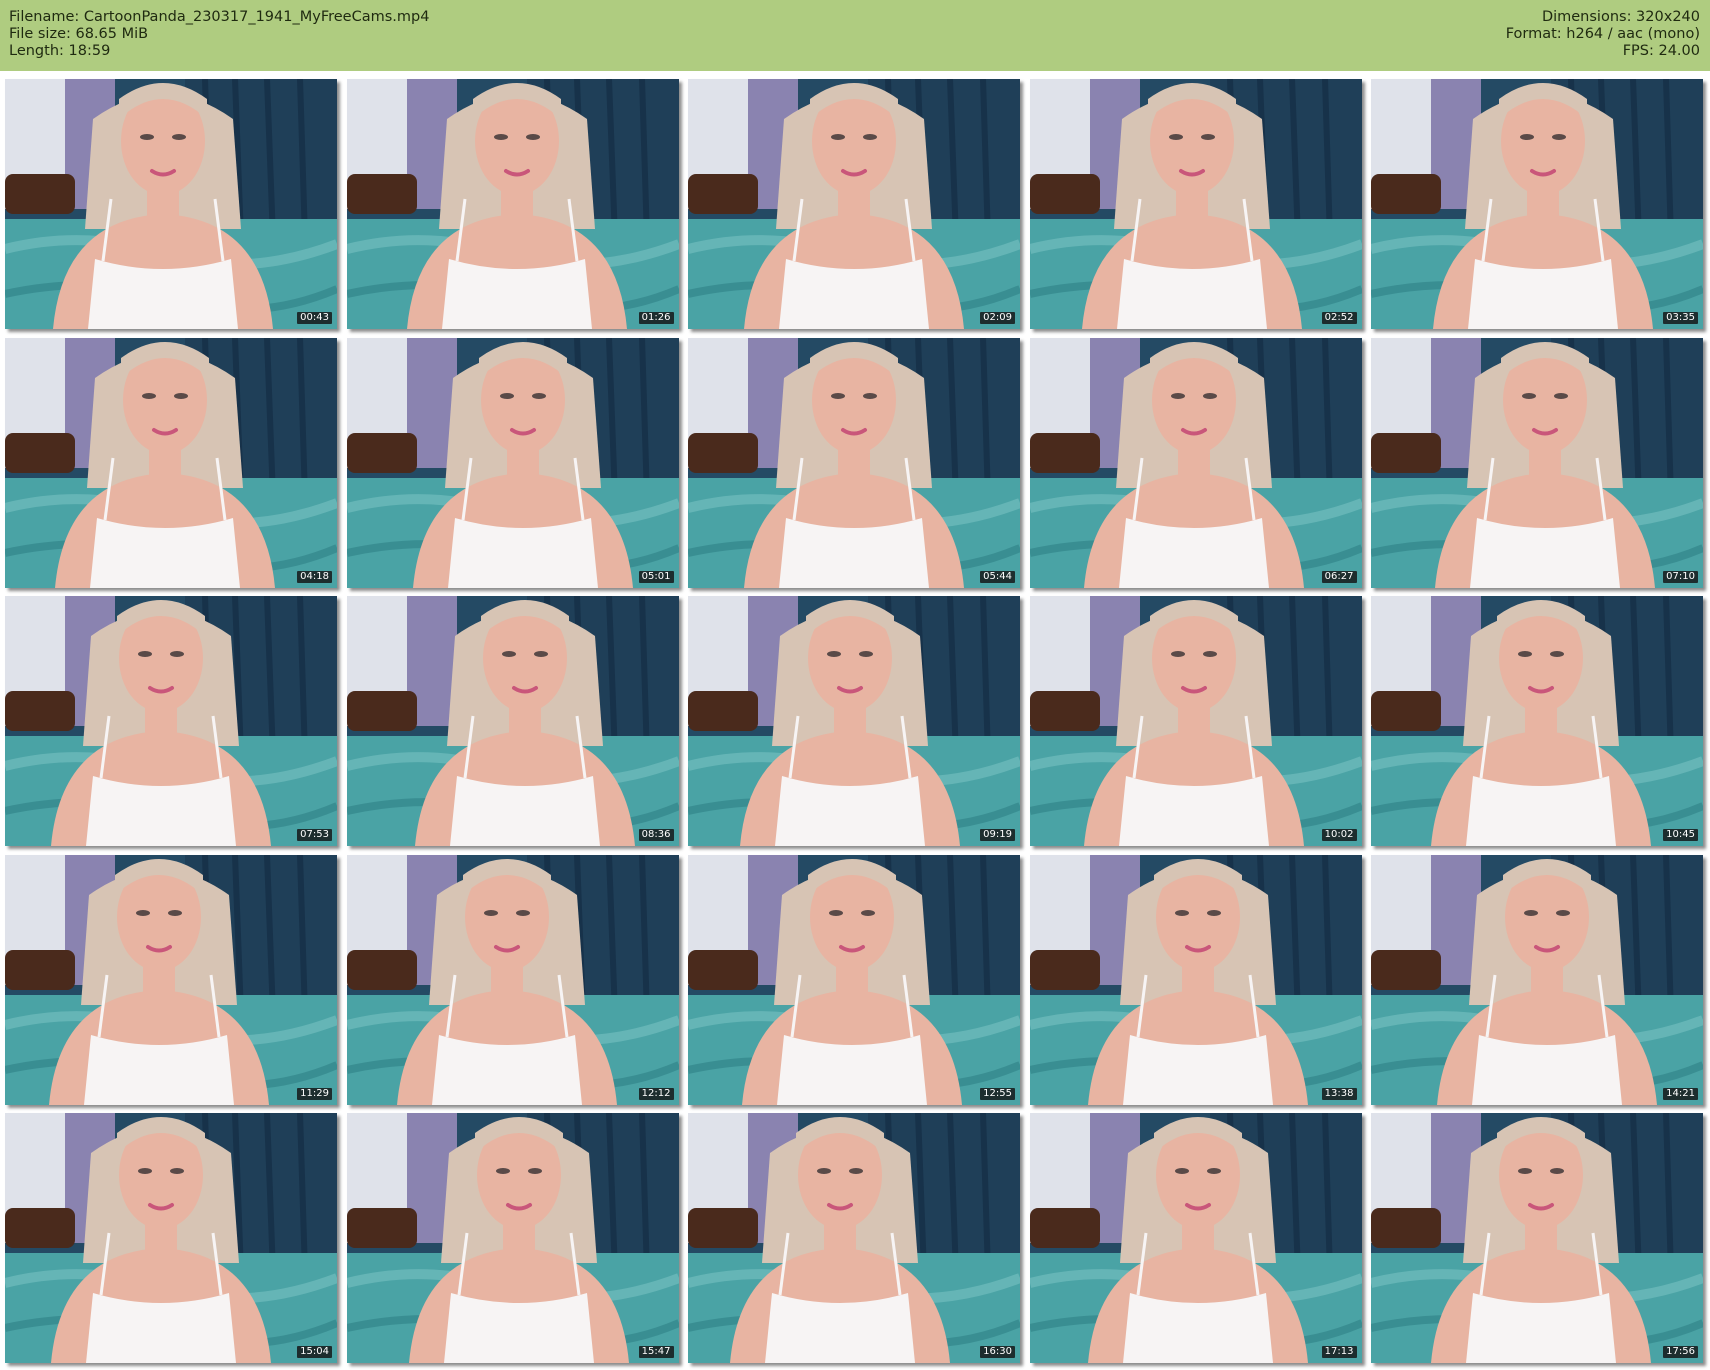  What do you see at coordinates (1680, 1352) in the screenshot?
I see `timestamp-label: 17:56` at bounding box center [1680, 1352].